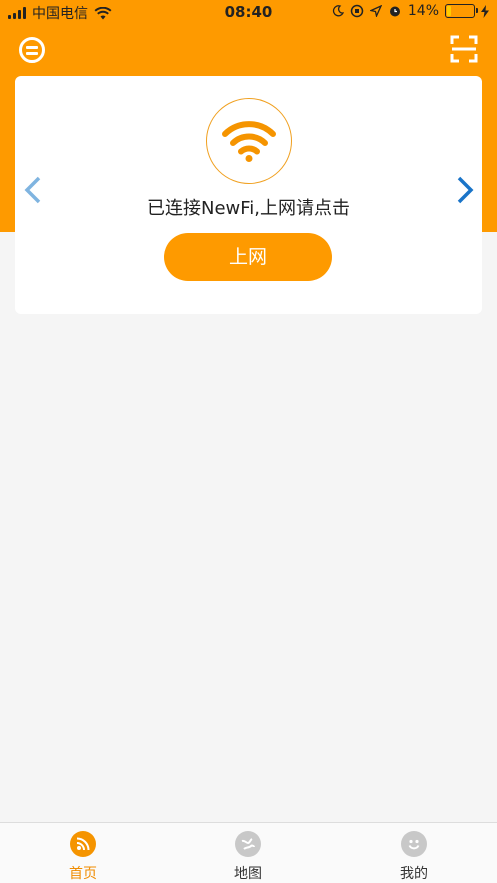  Describe the element at coordinates (338, 11) in the screenshot. I see `moon-icon` at that location.